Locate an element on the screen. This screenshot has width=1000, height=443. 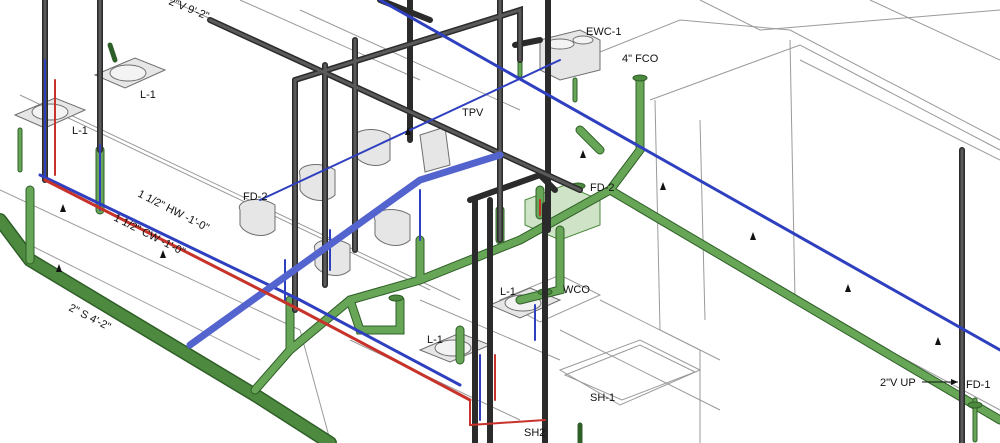
label-l1-bottom: L-1 is located at coordinates (435, 340).